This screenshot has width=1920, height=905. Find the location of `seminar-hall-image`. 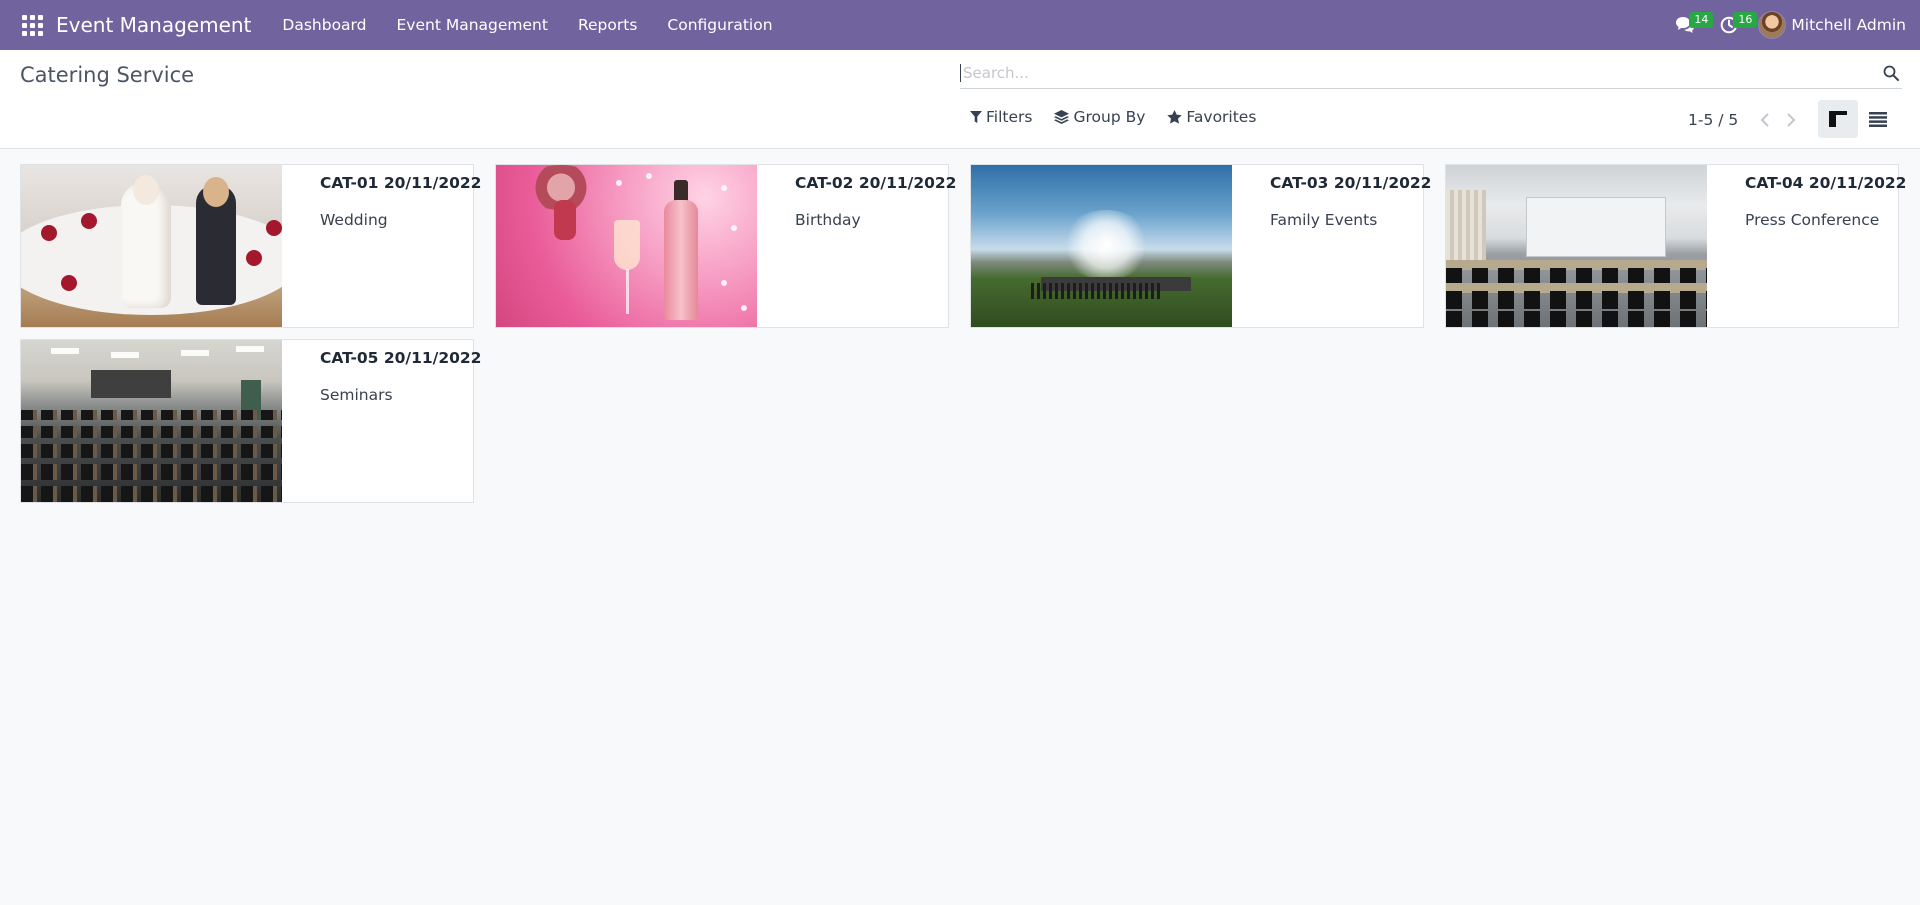

seminar-hall-image is located at coordinates (151, 421).